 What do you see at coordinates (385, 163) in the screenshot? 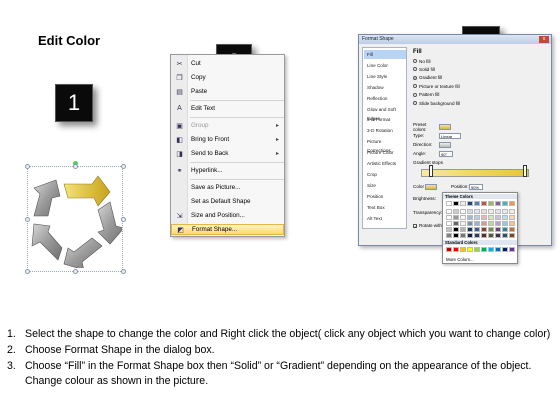
I see `nav-item-artistic-effects: Artistic Effects` at bounding box center [385, 163].